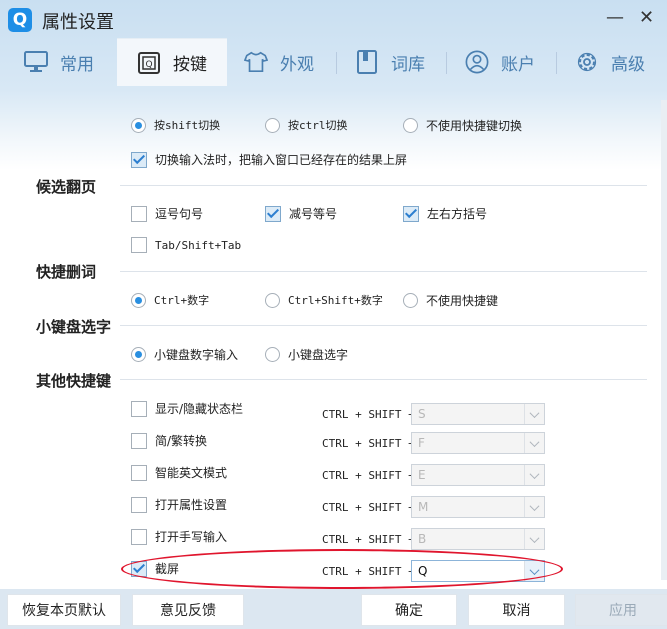 The height and width of the screenshot is (629, 667). I want to click on tab-label: 常用, so click(77, 64).